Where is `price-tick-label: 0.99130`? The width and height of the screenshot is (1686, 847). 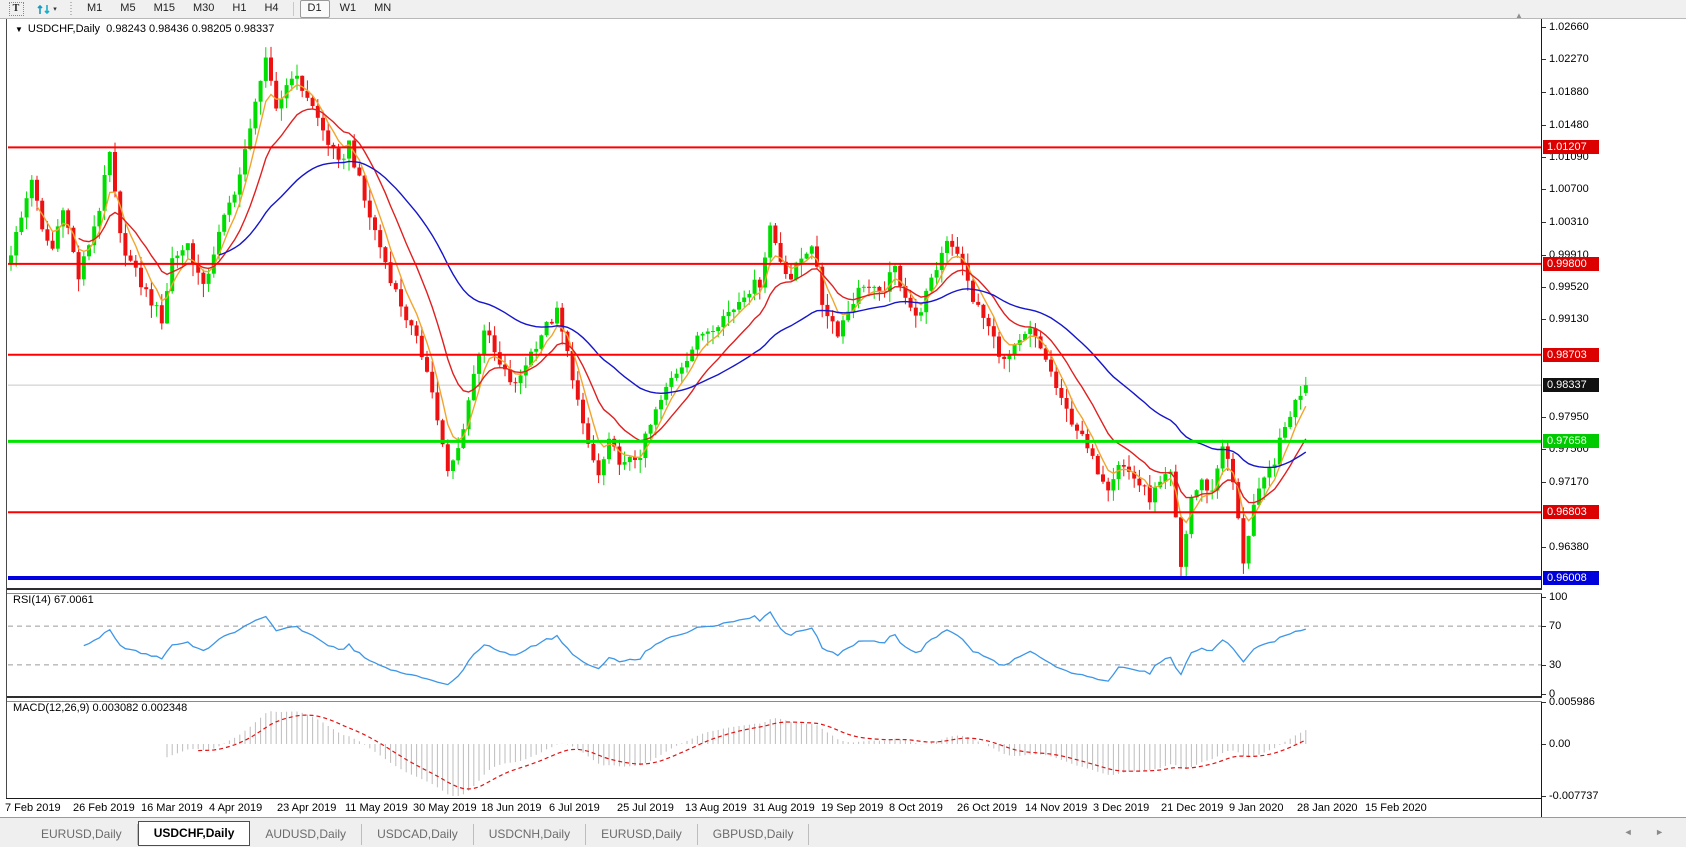 price-tick-label: 0.99130 is located at coordinates (1569, 319).